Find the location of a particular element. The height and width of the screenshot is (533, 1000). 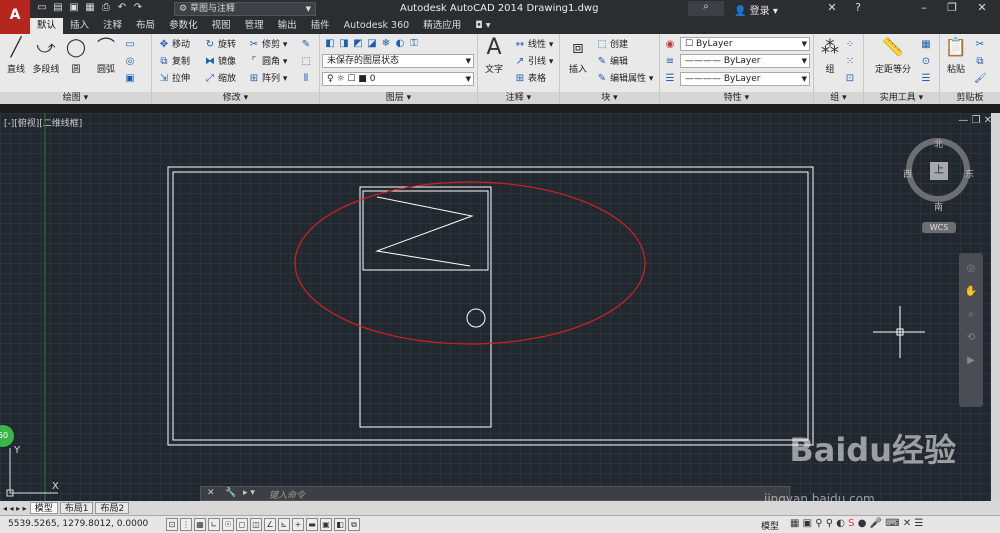

3d-osnap-icon: ◫ is located at coordinates (256, 524).